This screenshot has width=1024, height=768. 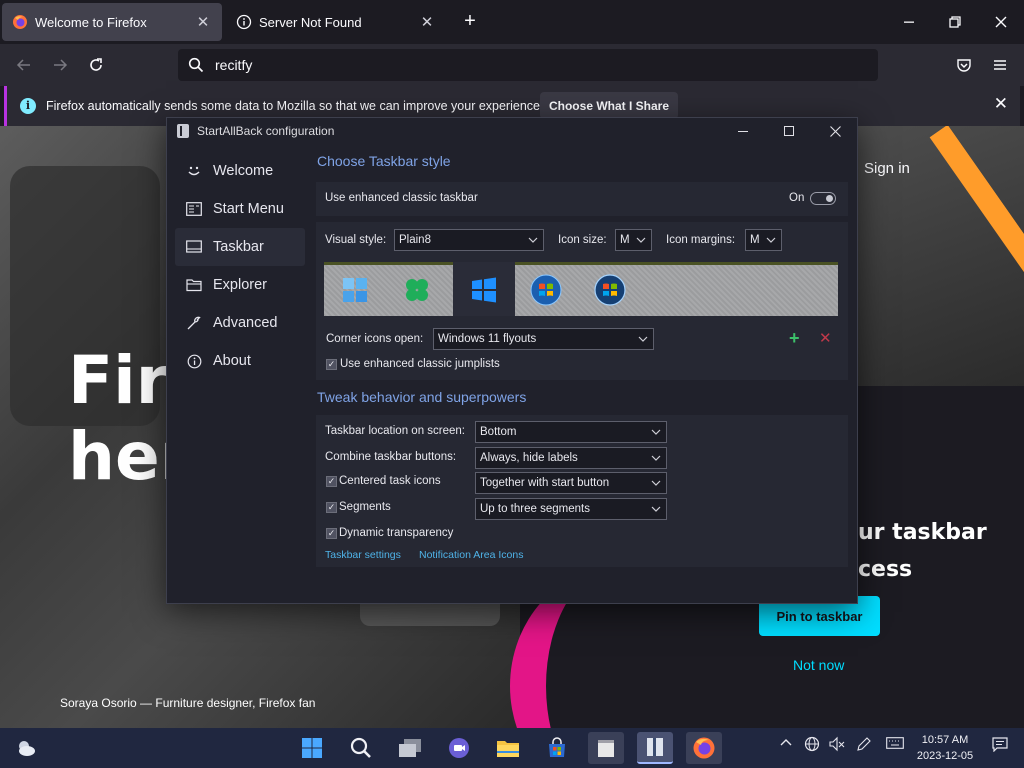 What do you see at coordinates (240, 323) in the screenshot?
I see `sidebar-item-advanced: Advanced` at bounding box center [240, 323].